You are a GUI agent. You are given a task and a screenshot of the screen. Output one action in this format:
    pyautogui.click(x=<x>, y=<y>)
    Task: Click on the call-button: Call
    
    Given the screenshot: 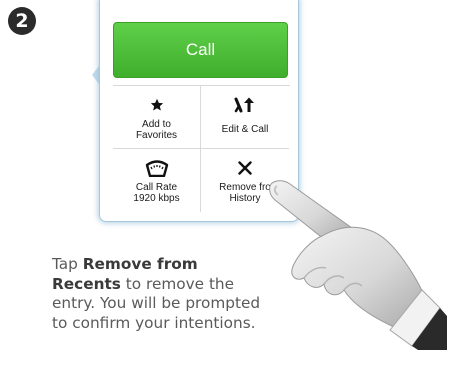 What is the action you would take?
    pyautogui.click(x=200, y=50)
    